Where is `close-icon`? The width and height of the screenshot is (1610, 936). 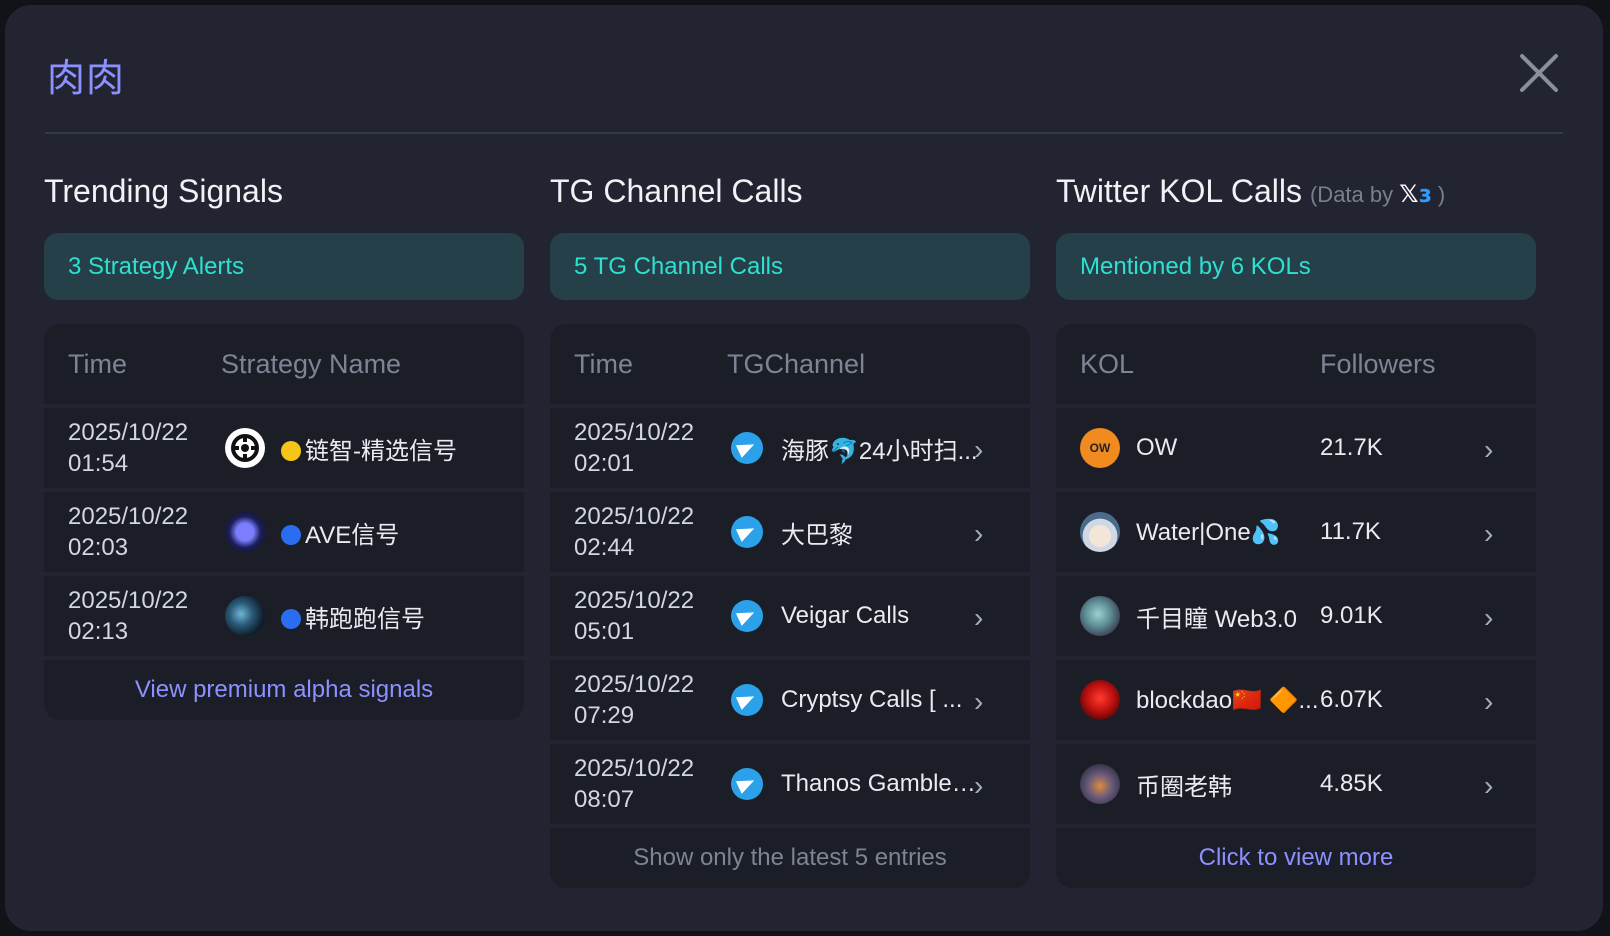 close-icon is located at coordinates (1539, 73).